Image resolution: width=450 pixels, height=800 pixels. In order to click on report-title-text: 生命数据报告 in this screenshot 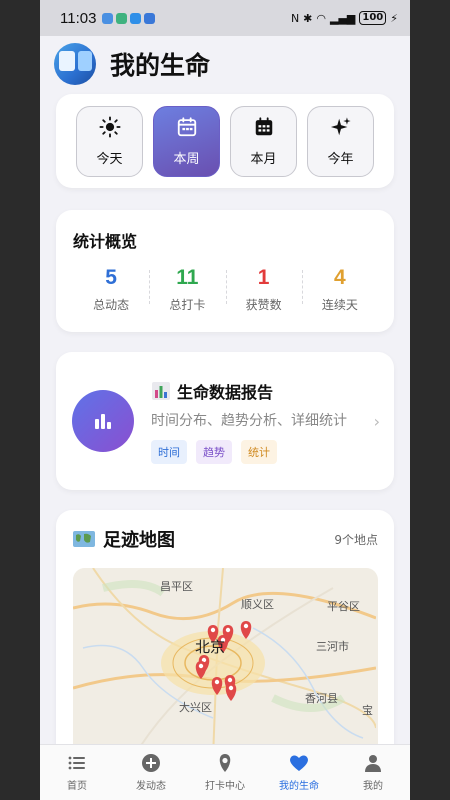, I will do `click(225, 392)`.